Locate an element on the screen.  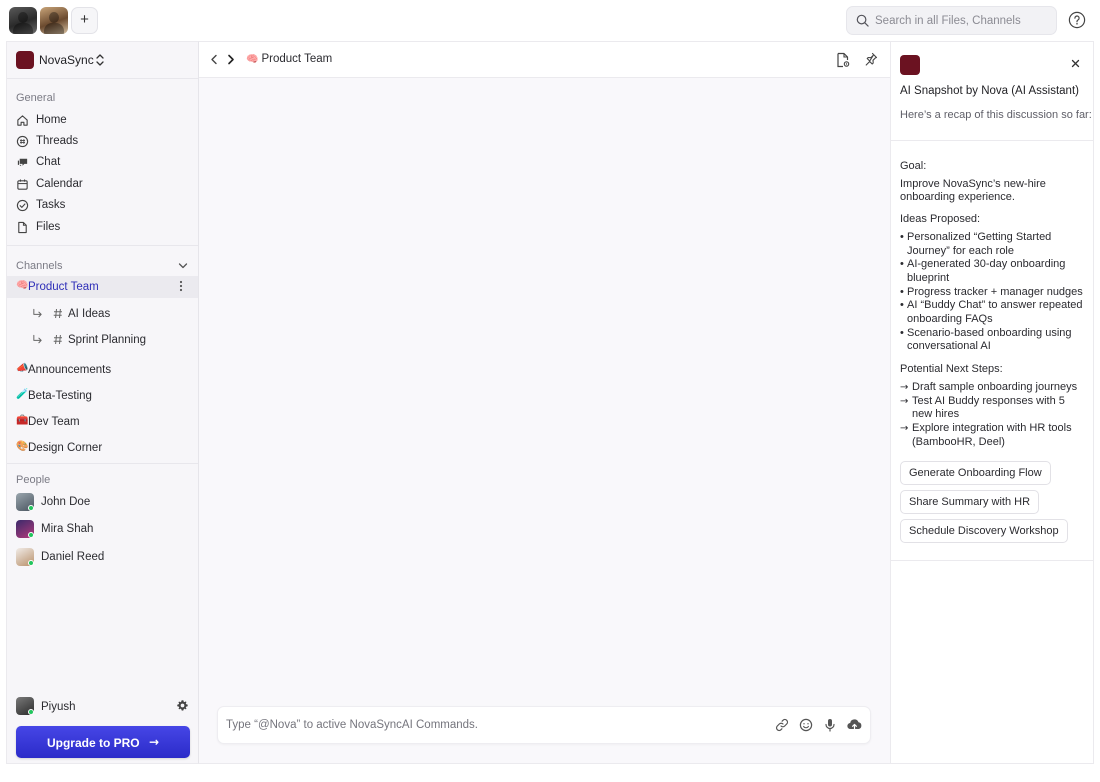
file-settings-icon is located at coordinates (843, 60).